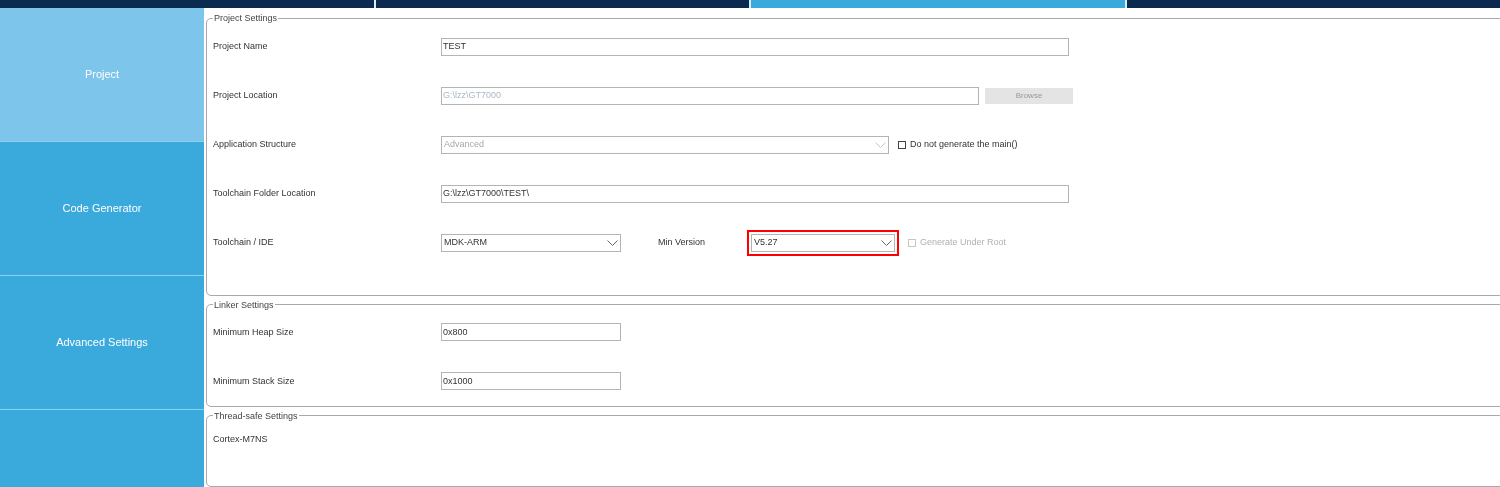 The width and height of the screenshot is (1500, 487). What do you see at coordinates (246, 18) in the screenshot?
I see `panel-title: Project Settings` at bounding box center [246, 18].